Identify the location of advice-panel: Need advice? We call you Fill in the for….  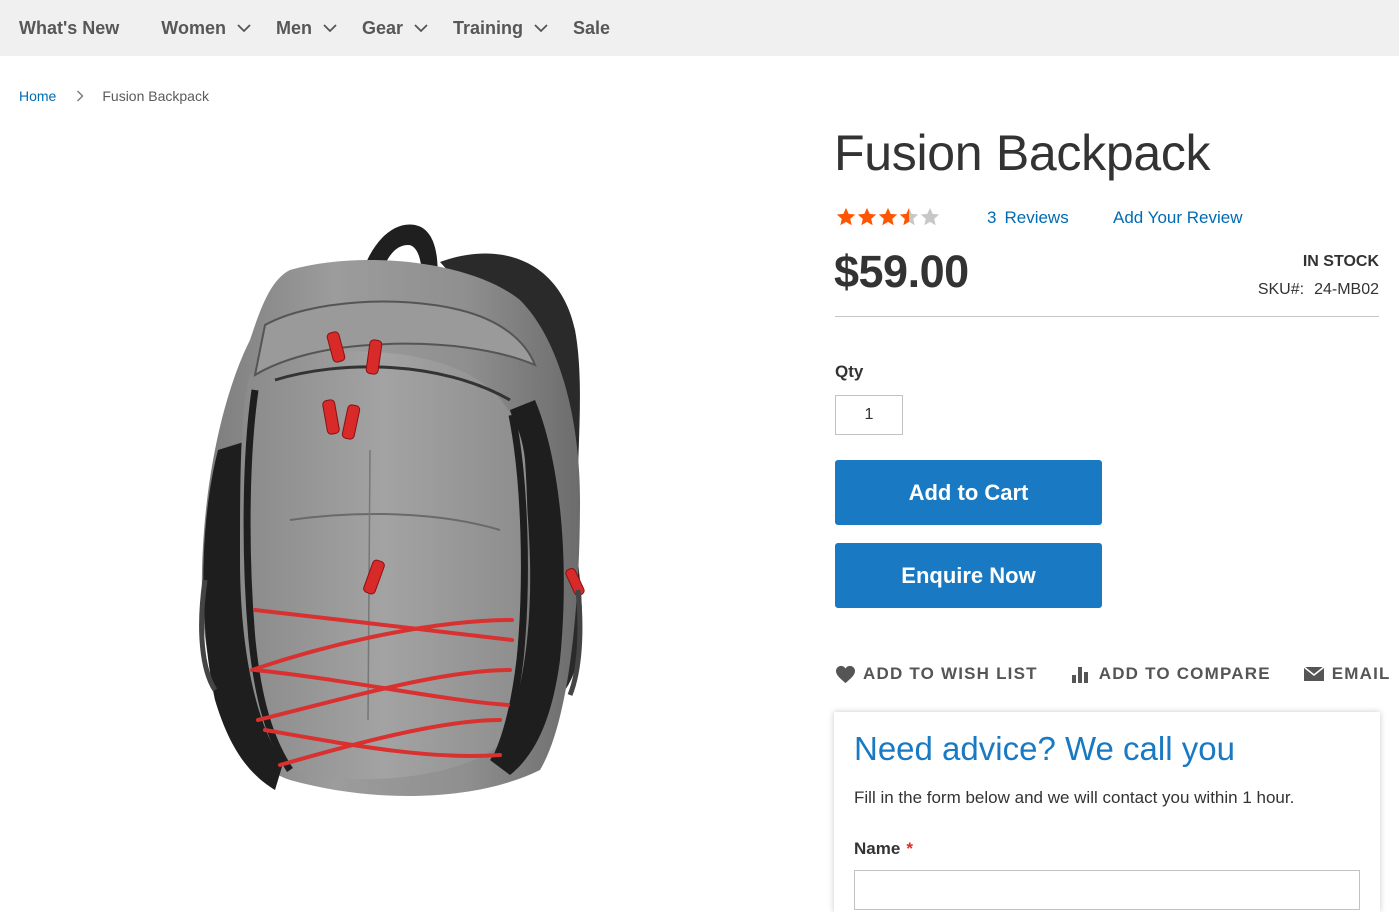
(1107, 812).